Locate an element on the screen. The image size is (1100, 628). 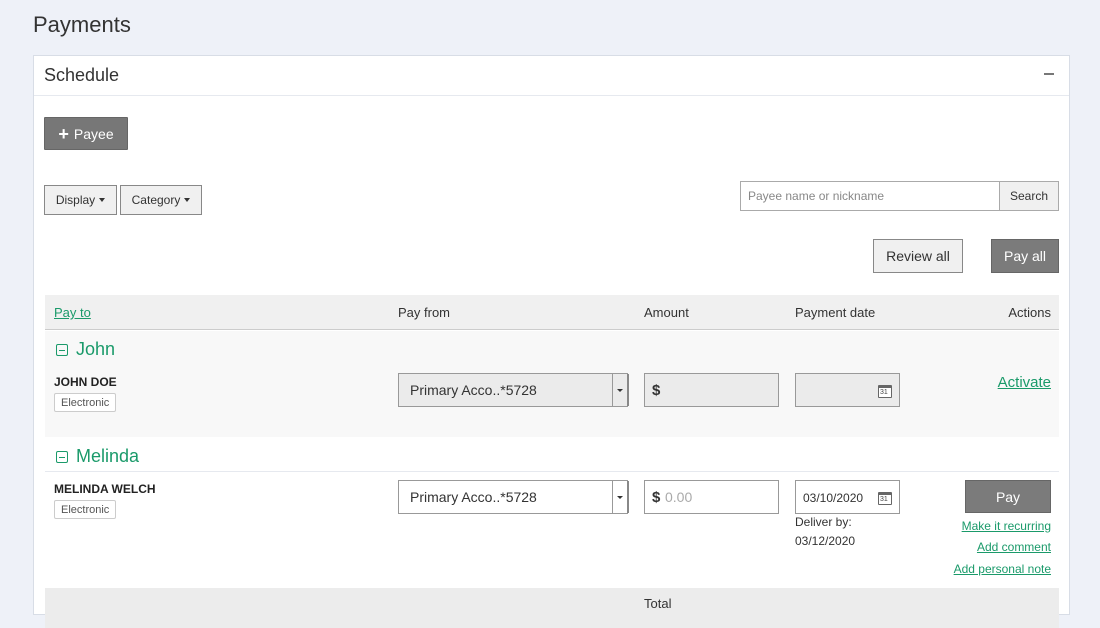
add-comment-link: Add comment is located at coordinates (1014, 547).